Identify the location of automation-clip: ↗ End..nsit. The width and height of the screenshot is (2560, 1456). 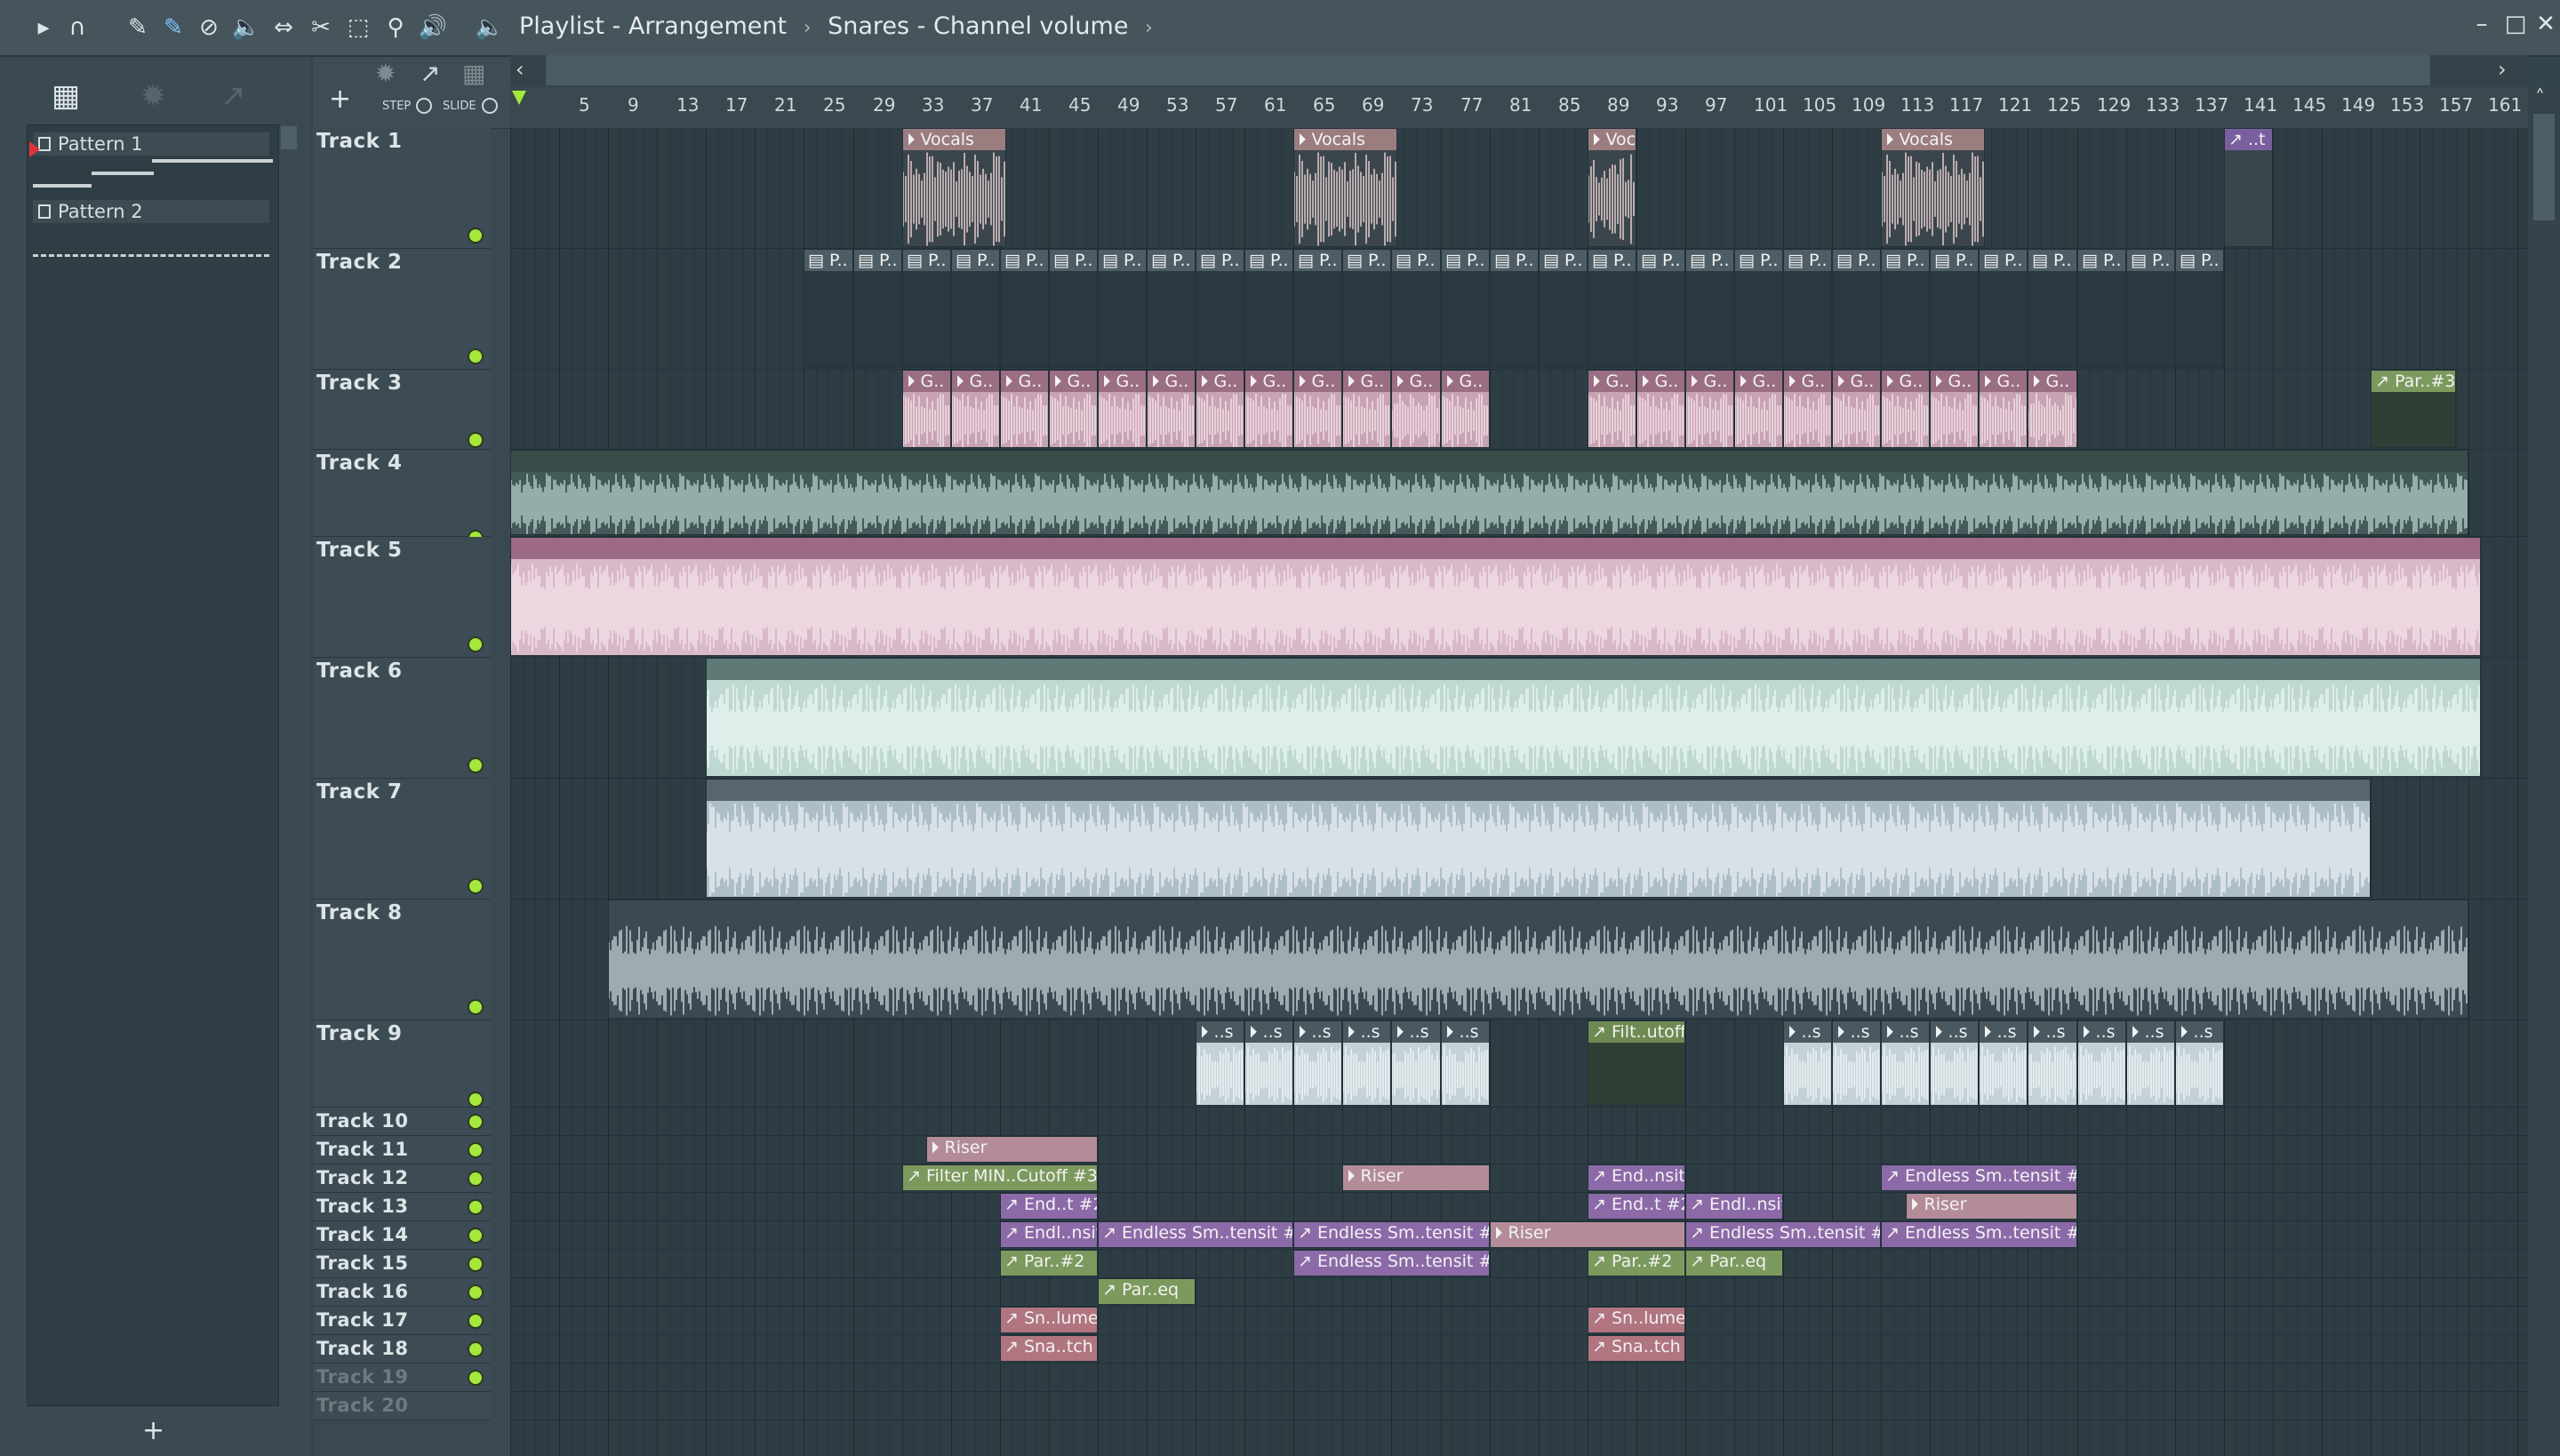
(1636, 1177).